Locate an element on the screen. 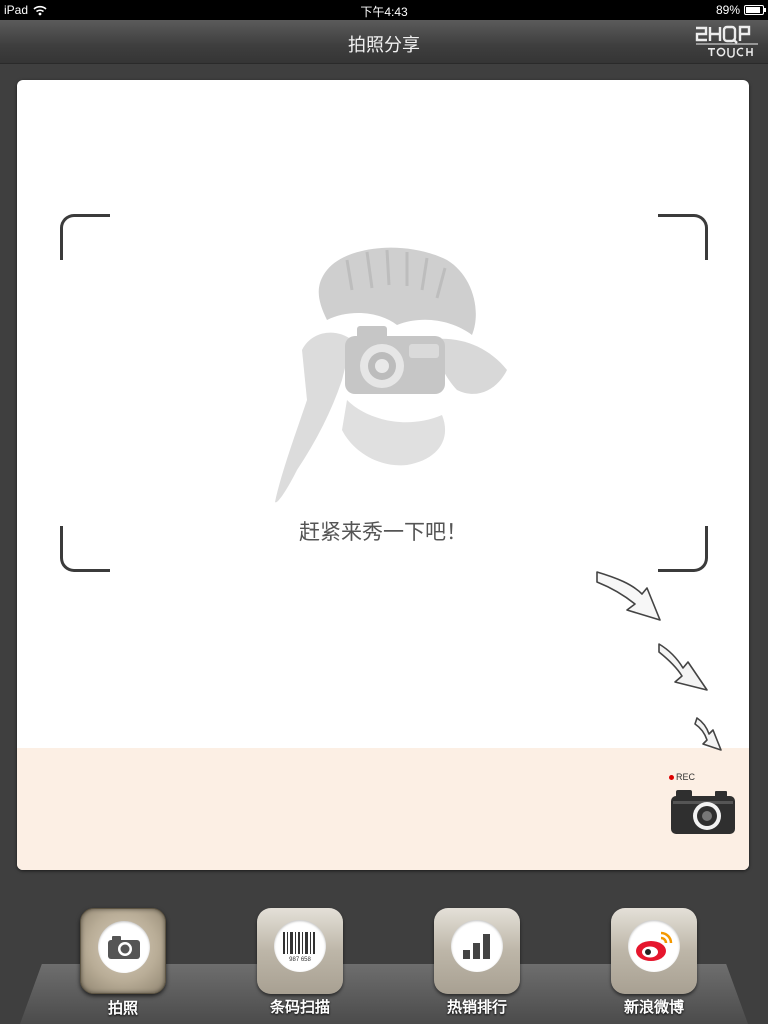 Image resolution: width=768 pixels, height=1024 pixels. status-bar: iPad 下午4:43 89% is located at coordinates (384, 10).